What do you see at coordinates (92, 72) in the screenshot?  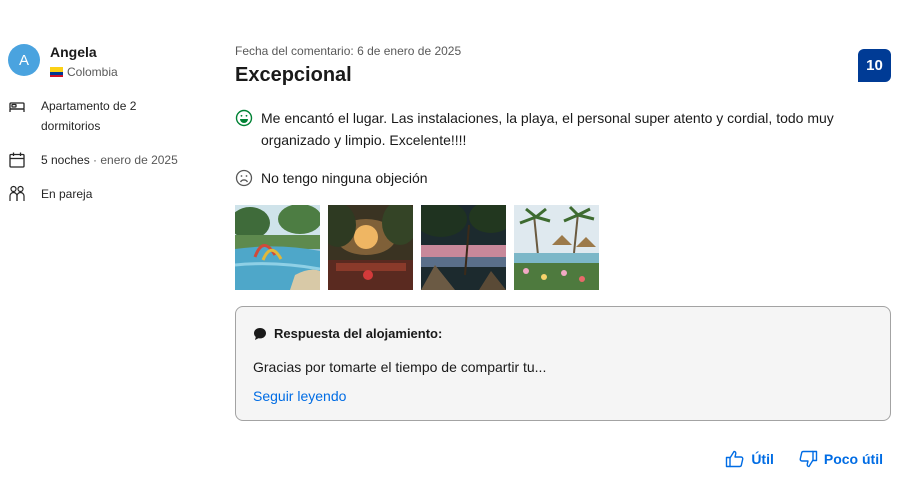 I see `country-label: Colombia` at bounding box center [92, 72].